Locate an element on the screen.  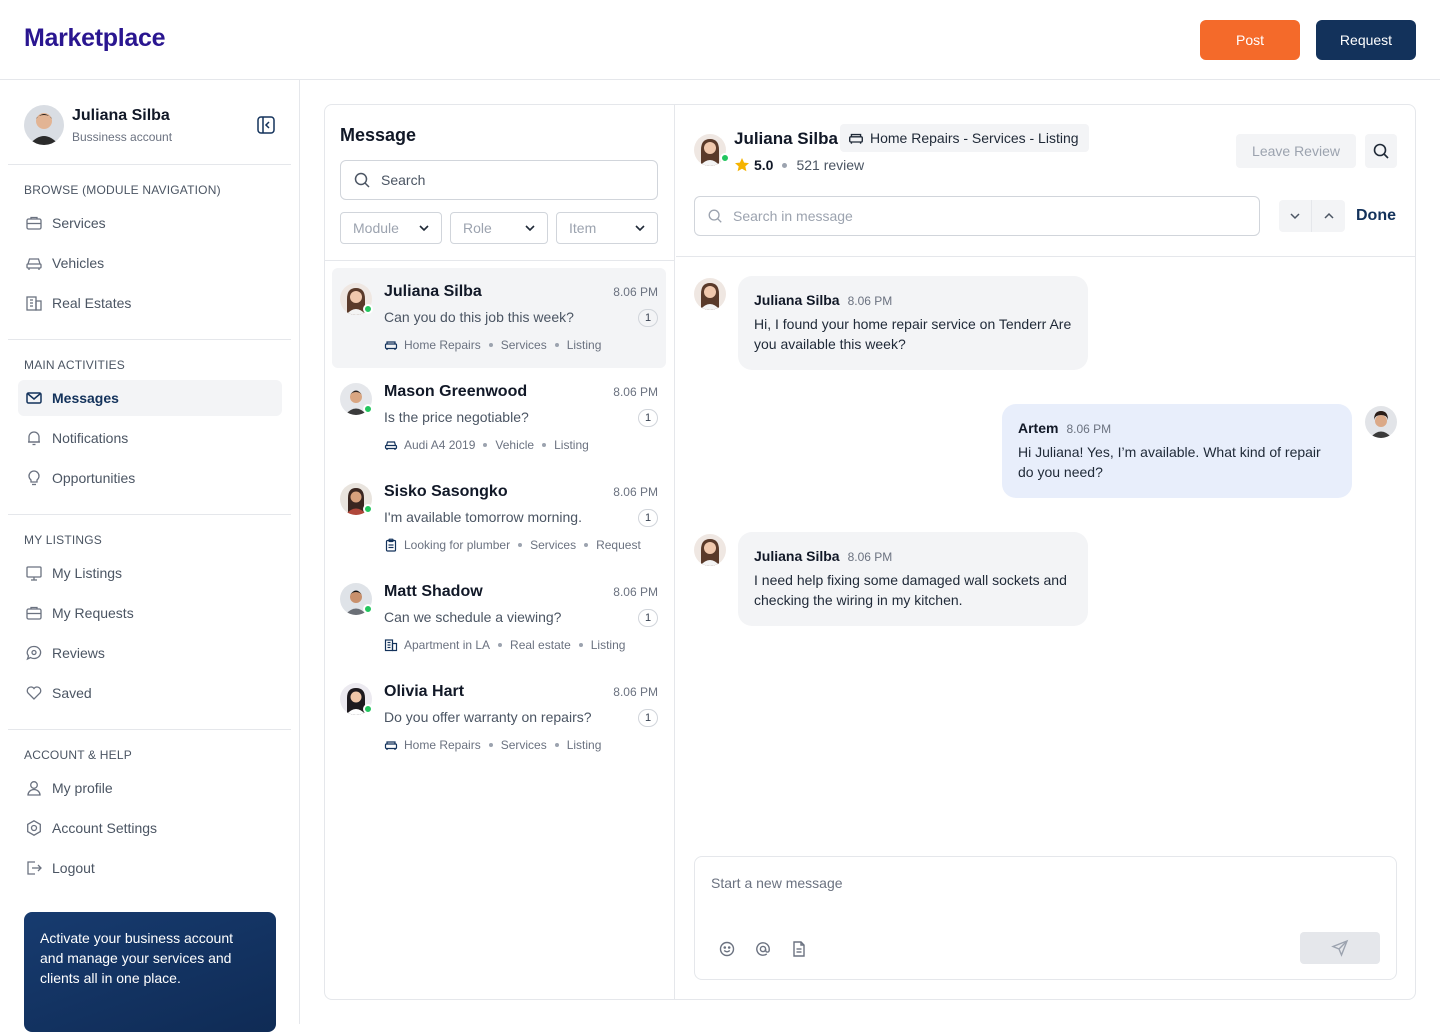
conversation-name: Juliana Silba is located at coordinates (433, 291).